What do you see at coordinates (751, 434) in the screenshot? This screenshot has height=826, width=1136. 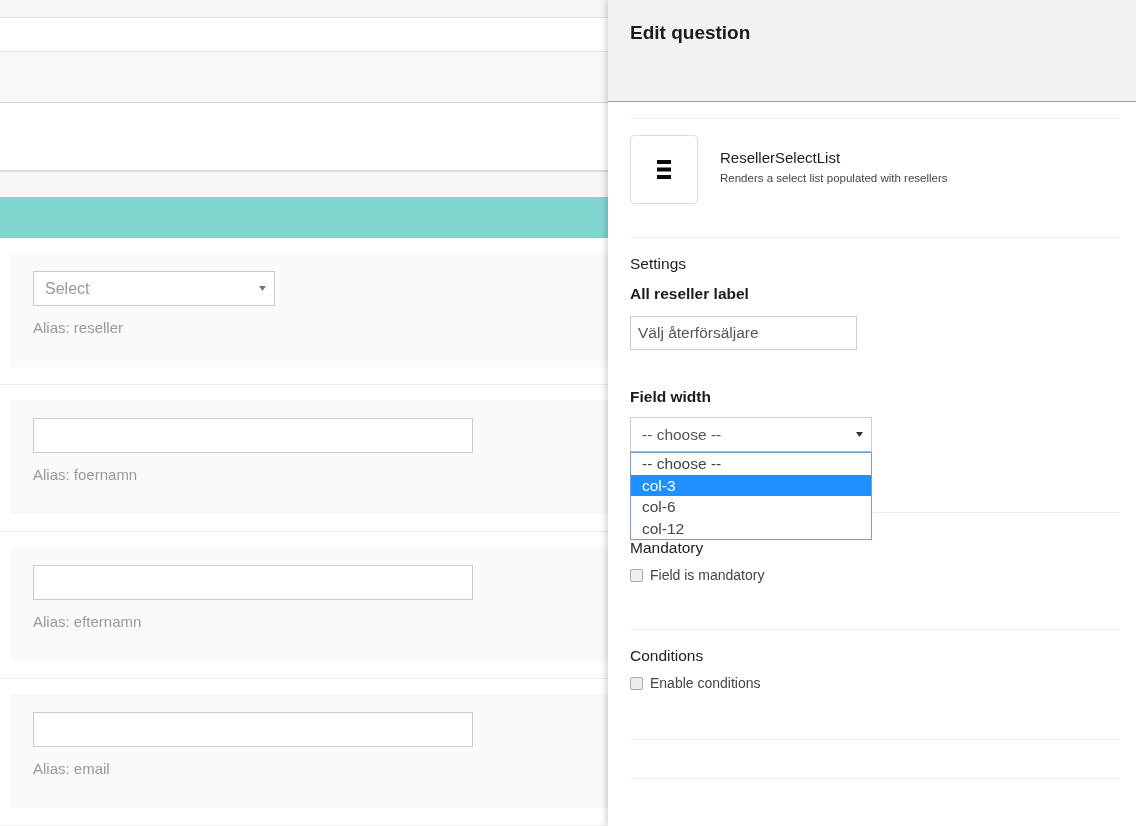 I see `select-field: -- choose --` at bounding box center [751, 434].